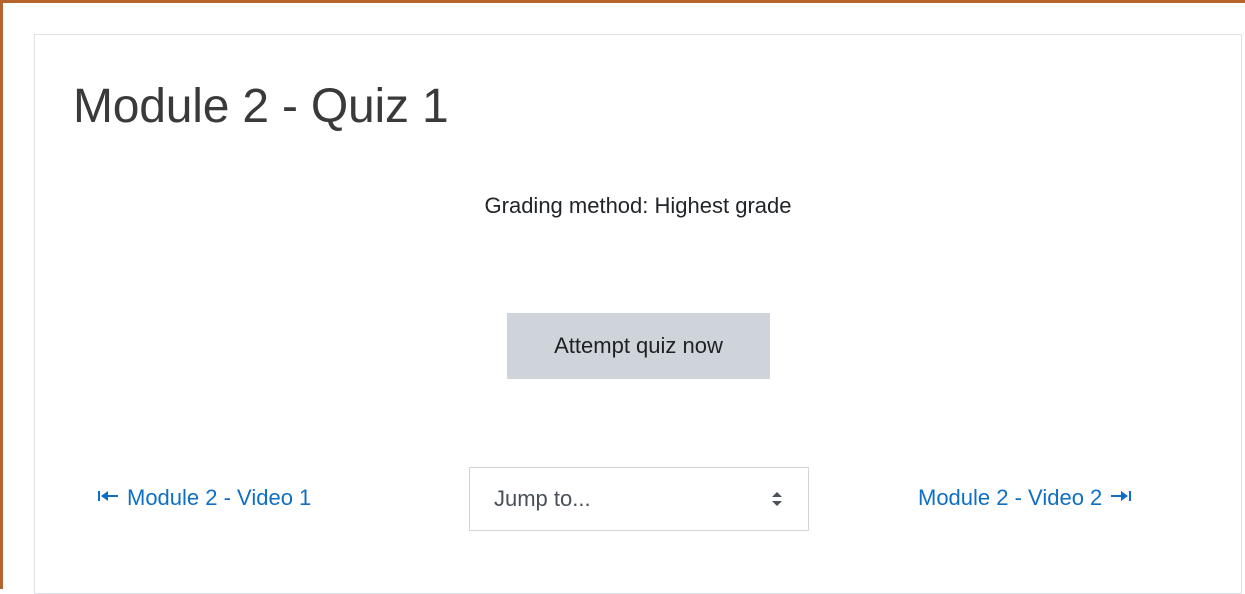 This screenshot has width=1245, height=594. Describe the element at coordinates (1121, 498) in the screenshot. I see `arrow-right-bar-icon` at that location.